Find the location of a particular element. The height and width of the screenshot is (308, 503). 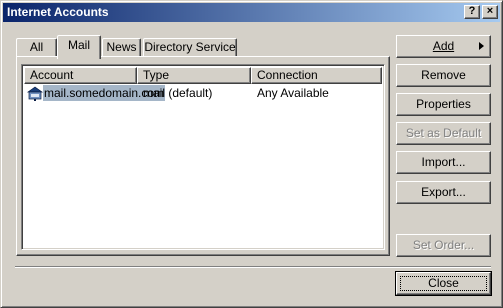

submenu-arrow-icon is located at coordinates (481, 46).